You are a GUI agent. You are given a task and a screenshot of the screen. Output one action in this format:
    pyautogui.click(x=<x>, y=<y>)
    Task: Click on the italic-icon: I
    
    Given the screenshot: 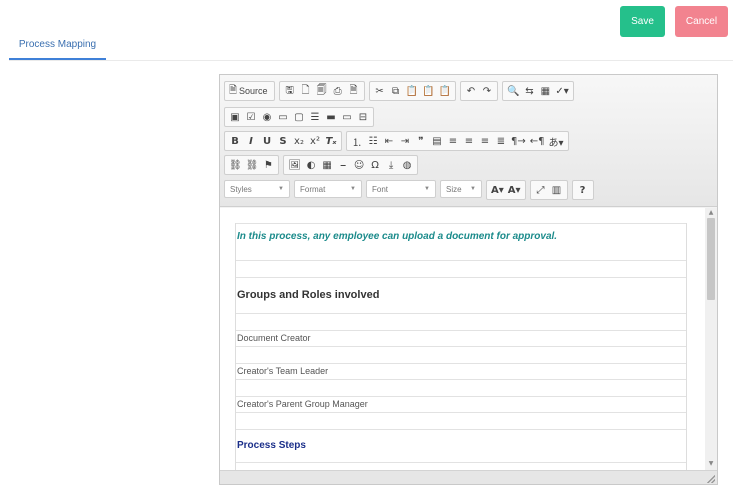 What is the action you would take?
    pyautogui.click(x=251, y=141)
    